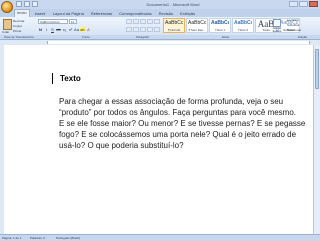 The width and height of the screenshot is (320, 241). What do you see at coordinates (317, 69) in the screenshot?
I see `scrollbar-thumb` at bounding box center [317, 69].